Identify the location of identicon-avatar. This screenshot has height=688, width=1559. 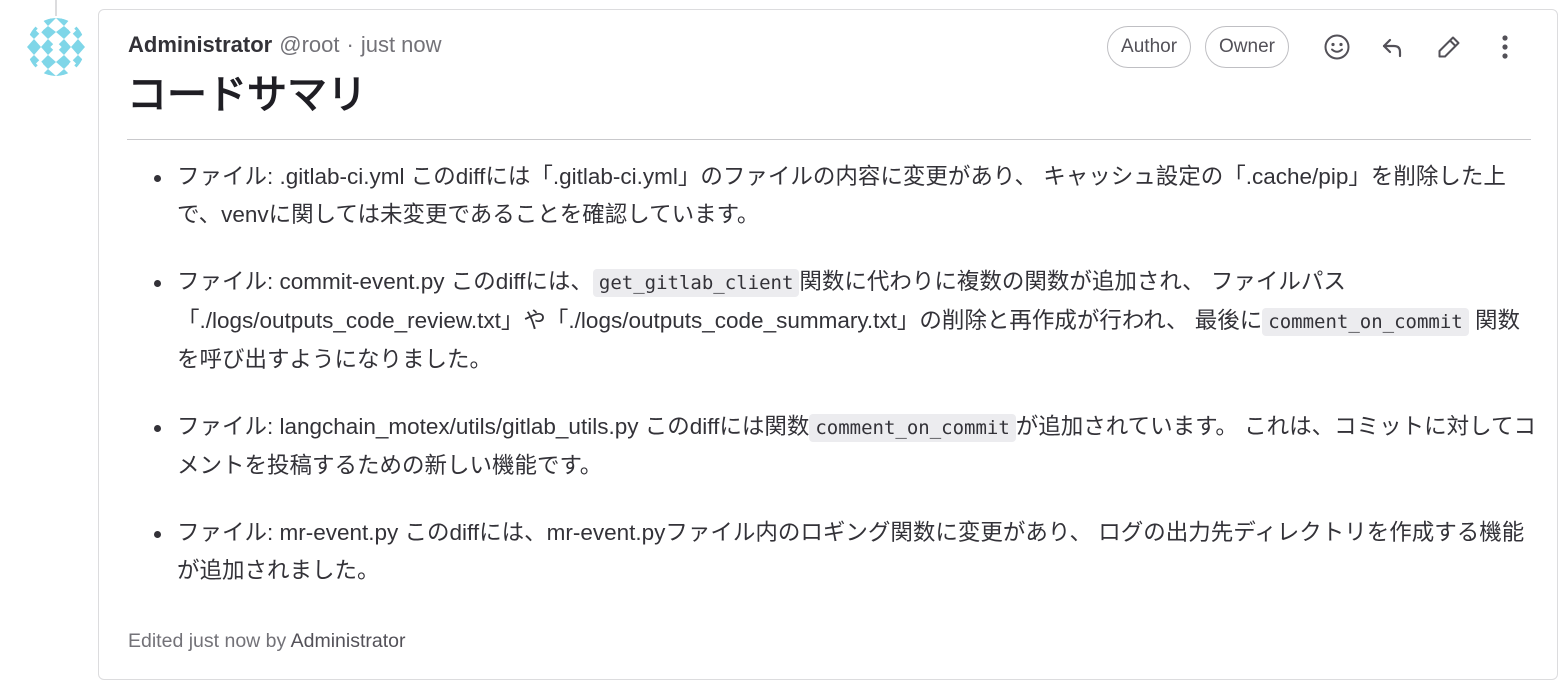
(56, 47).